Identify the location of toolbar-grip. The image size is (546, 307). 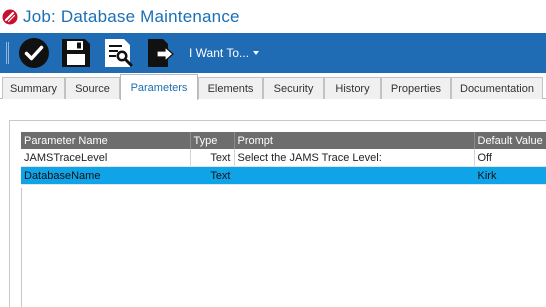
(7, 53).